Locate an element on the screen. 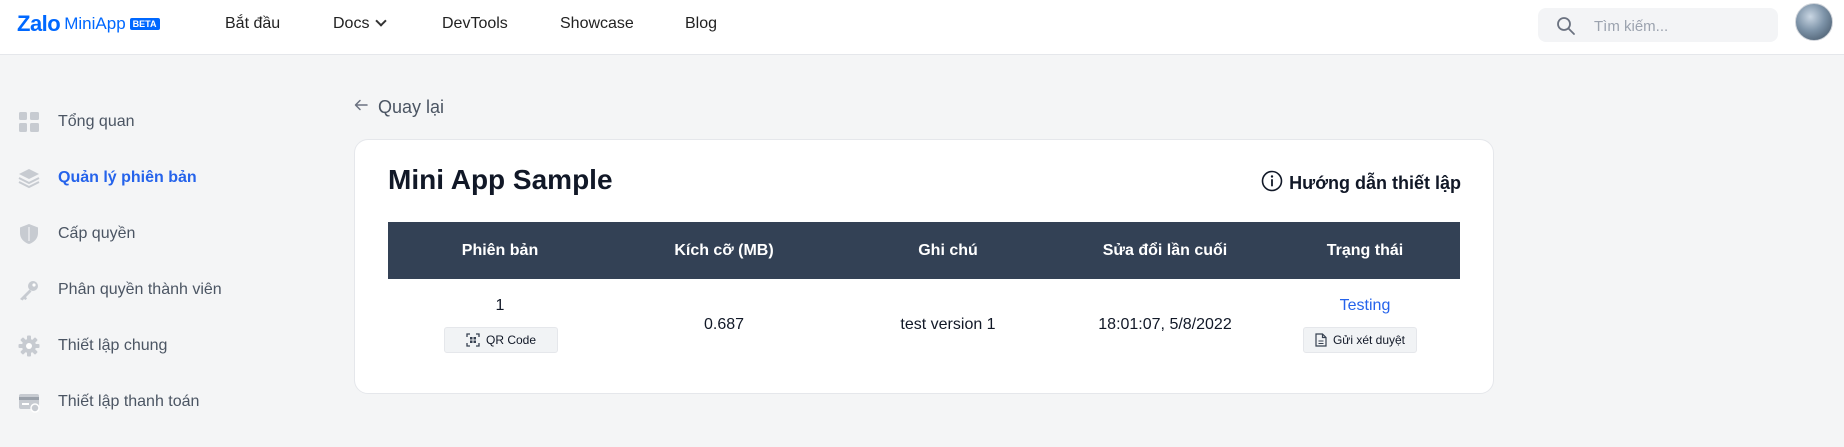  version-cell: 1 QR Code is located at coordinates (500, 325).